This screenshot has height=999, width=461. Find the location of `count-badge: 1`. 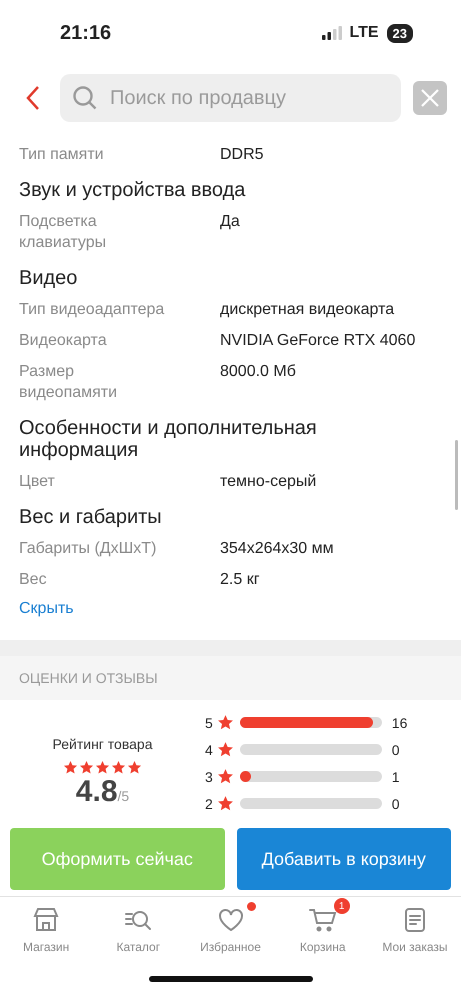

count-badge: 1 is located at coordinates (342, 906).